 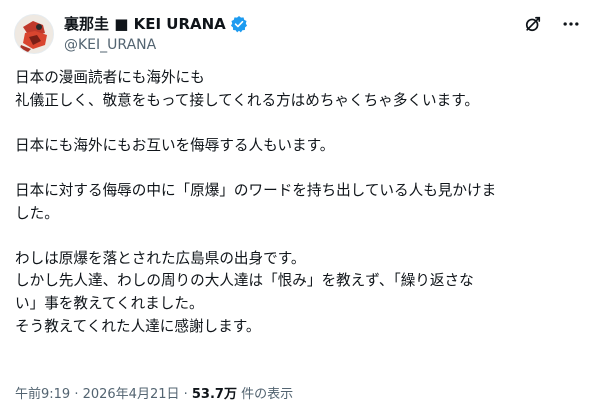 What do you see at coordinates (37, 213) in the screenshot?
I see `tweet-line: した。` at bounding box center [37, 213].